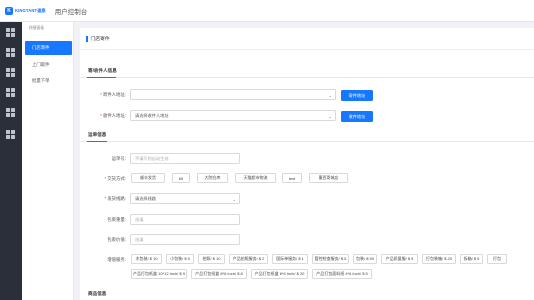  What do you see at coordinates (248, 259) in the screenshot?
I see `service-chip: 产品拍照服务/ $ 2` at bounding box center [248, 259].